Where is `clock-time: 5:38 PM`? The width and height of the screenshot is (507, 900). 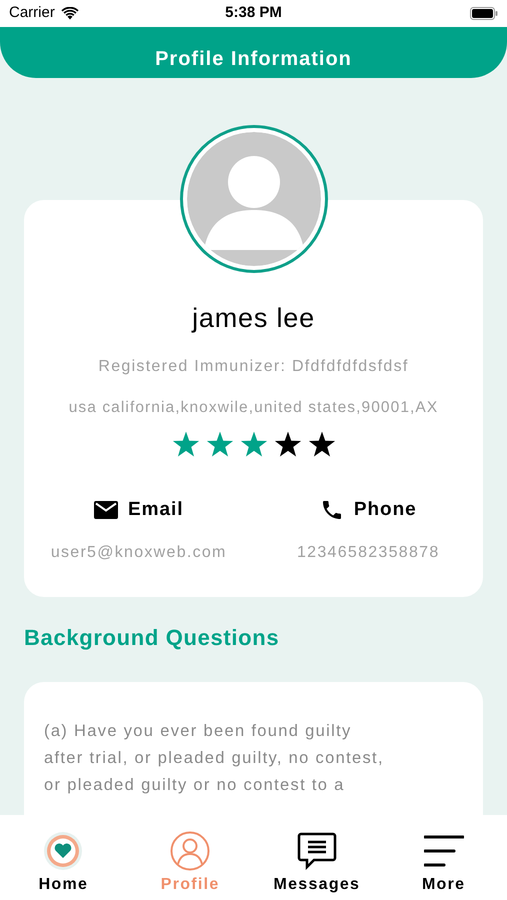
clock-time: 5:38 PM is located at coordinates (253, 13).